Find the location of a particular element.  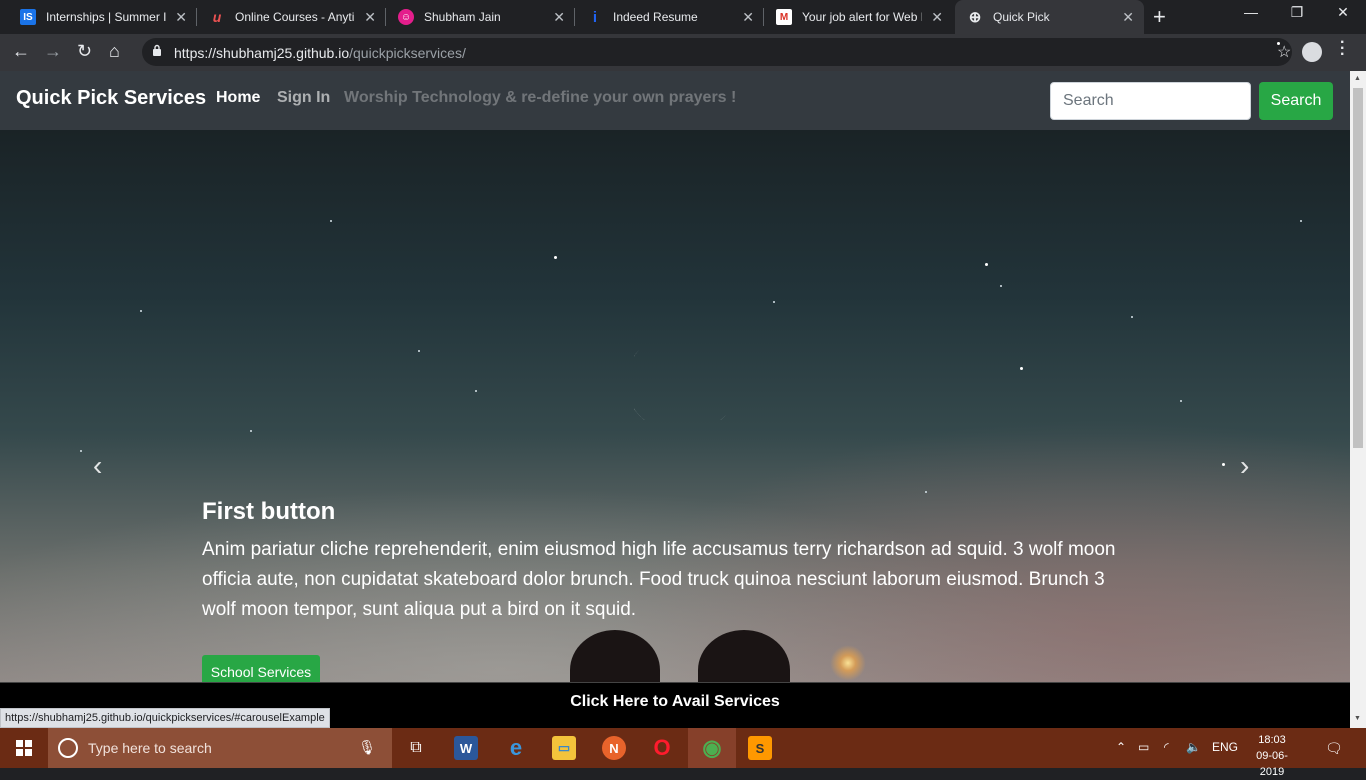

windows-start-icon is located at coordinates (24, 748).